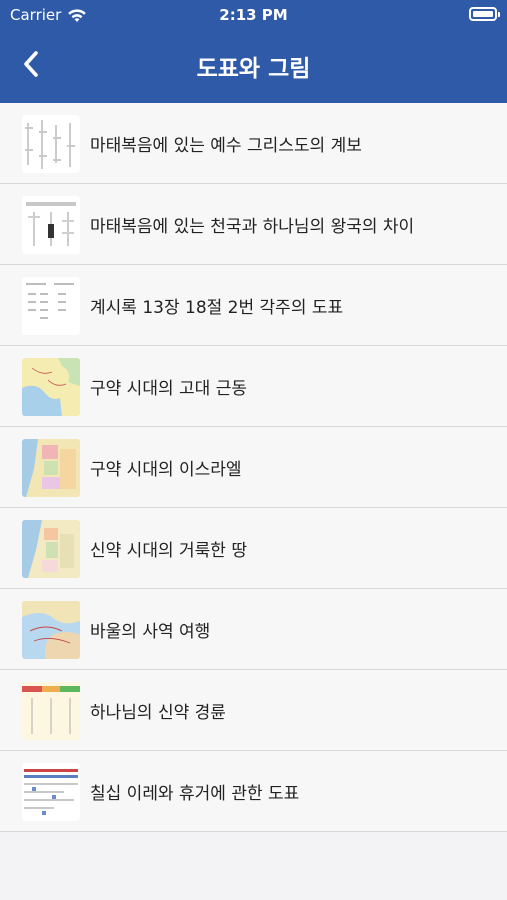  I want to click on list-item: 칠십 이레와 휴거에 관한 도표, so click(253, 791).